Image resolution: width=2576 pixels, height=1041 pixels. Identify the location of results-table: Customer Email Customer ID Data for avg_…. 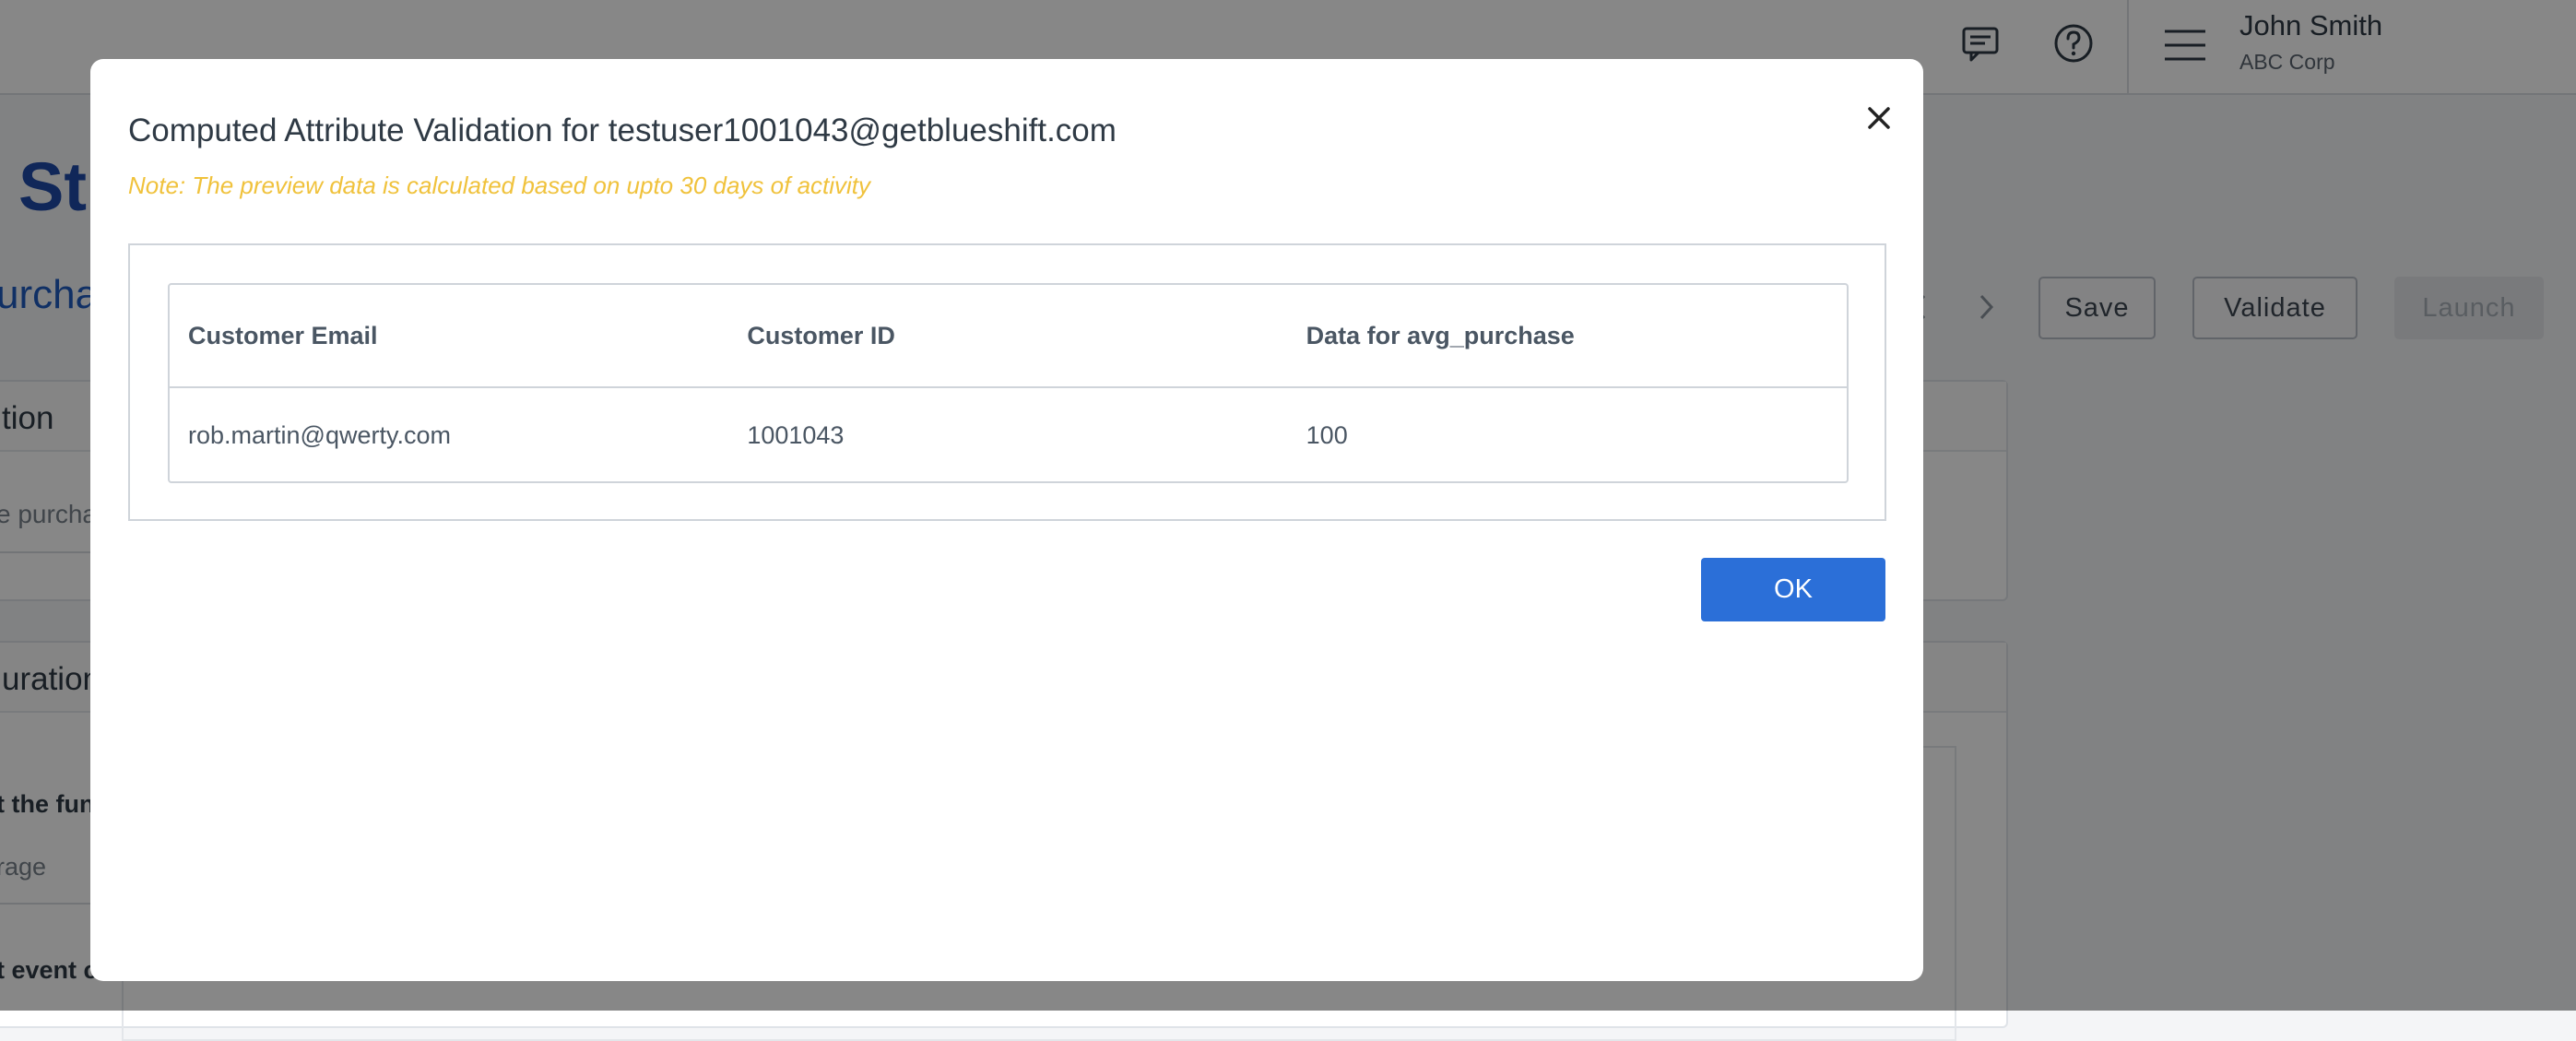
(1008, 383).